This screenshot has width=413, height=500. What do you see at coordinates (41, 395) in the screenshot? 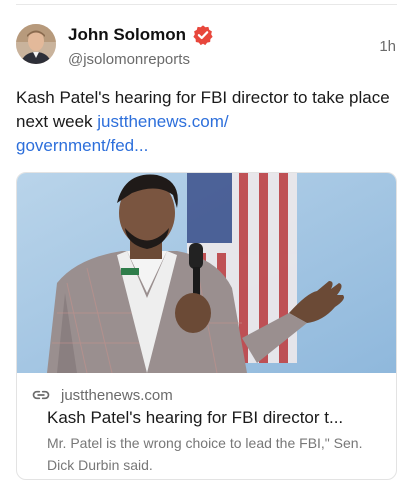
I see `link-icon` at bounding box center [41, 395].